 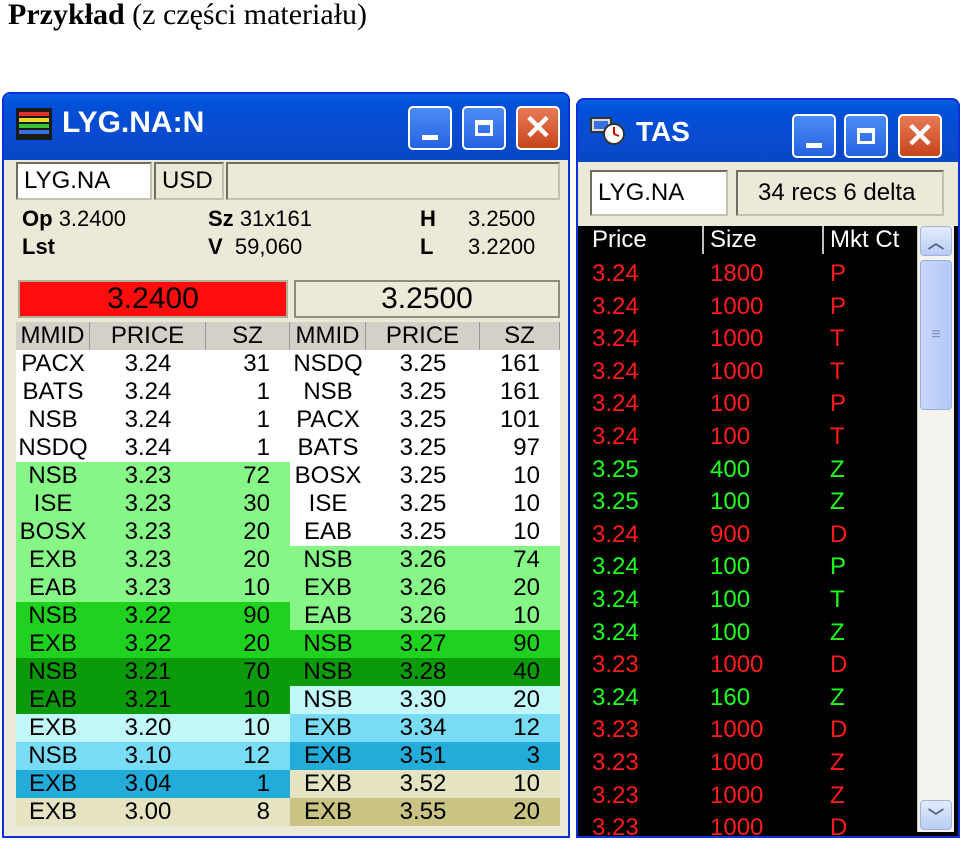 What do you see at coordinates (425, 700) in the screenshot?
I see `ask-row: NSB 3.30 20` at bounding box center [425, 700].